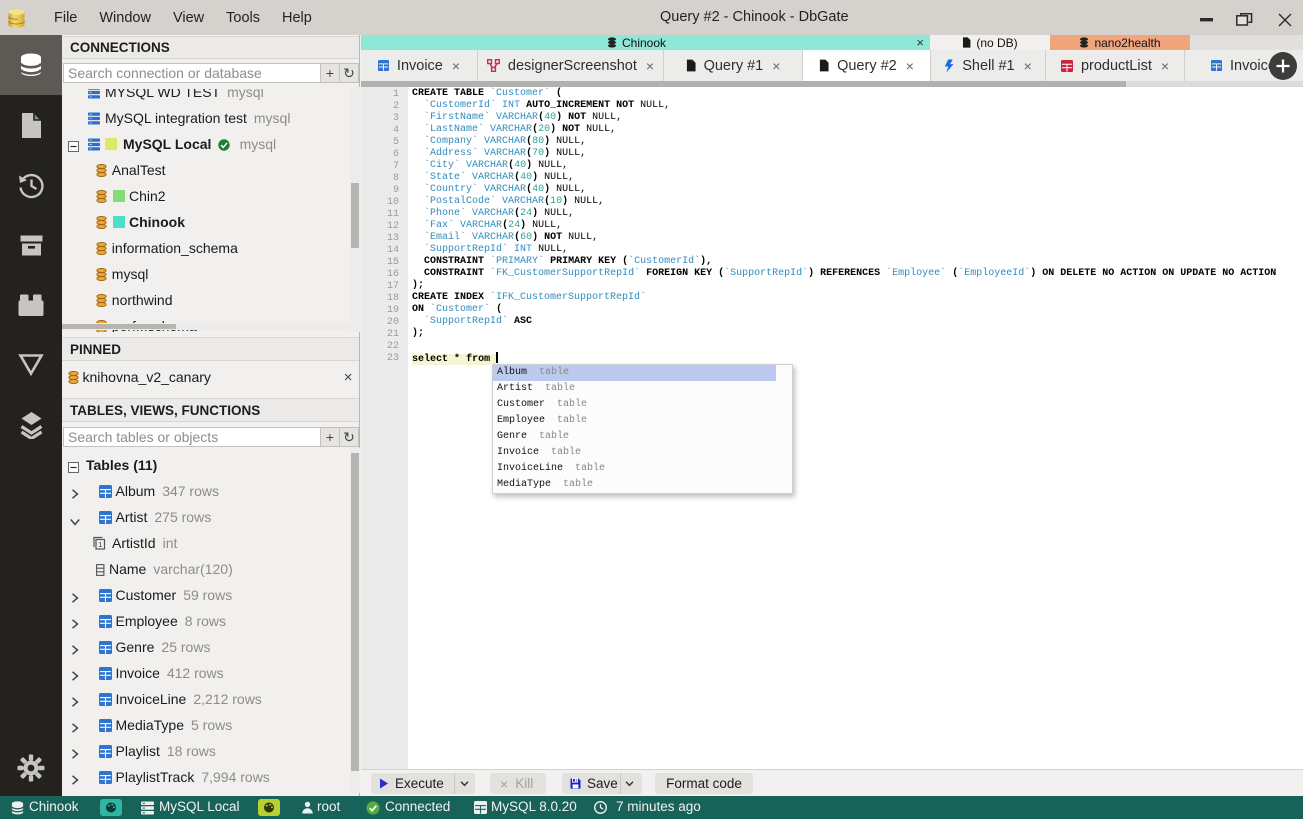  Describe the element at coordinates (101, 544) in the screenshot. I see `svg-text: 1` at that location.